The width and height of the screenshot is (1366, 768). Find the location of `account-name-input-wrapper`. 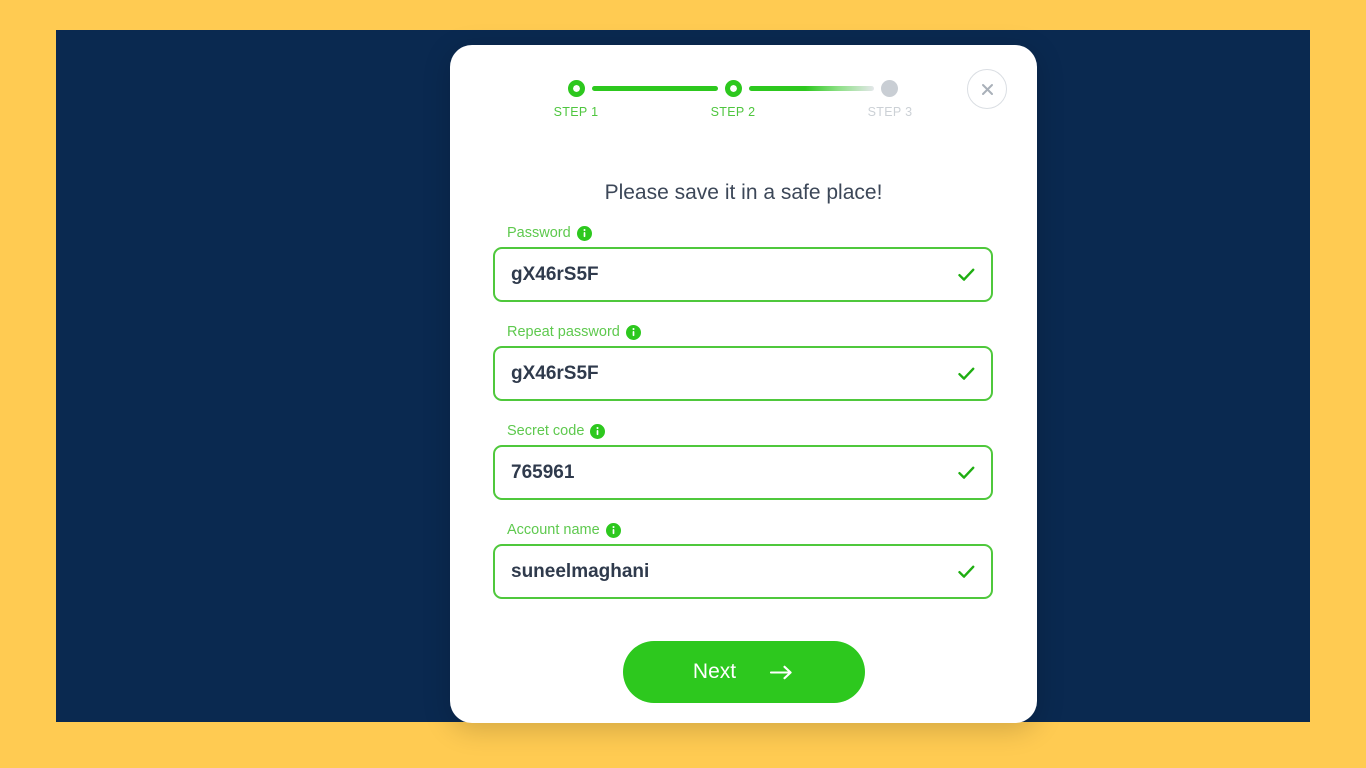

account-name-input-wrapper is located at coordinates (743, 571).